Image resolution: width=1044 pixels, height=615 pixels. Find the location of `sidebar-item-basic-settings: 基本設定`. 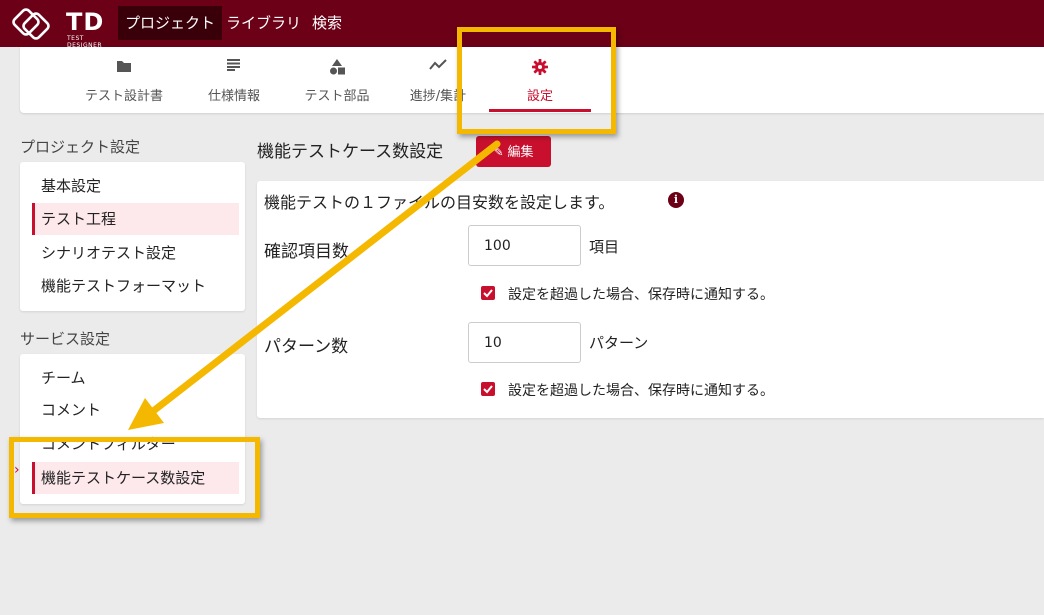

sidebar-item-basic-settings: 基本設定 is located at coordinates (135, 186).